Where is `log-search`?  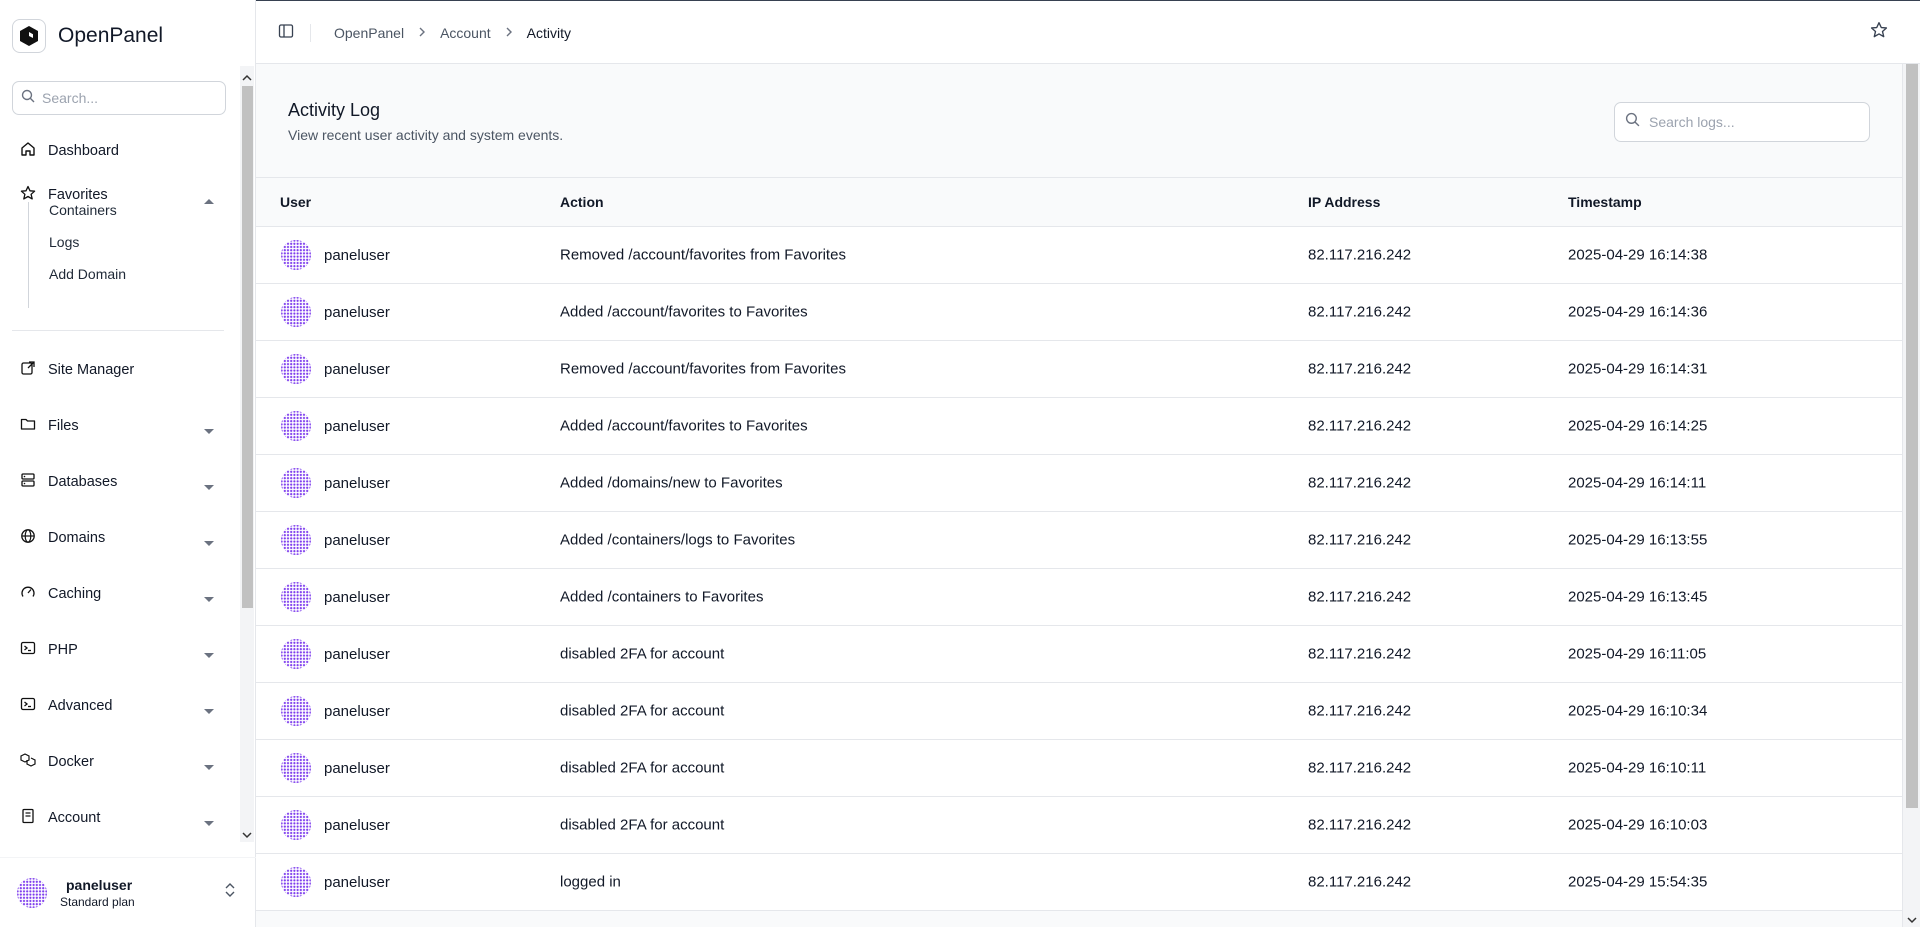
log-search is located at coordinates (1742, 122).